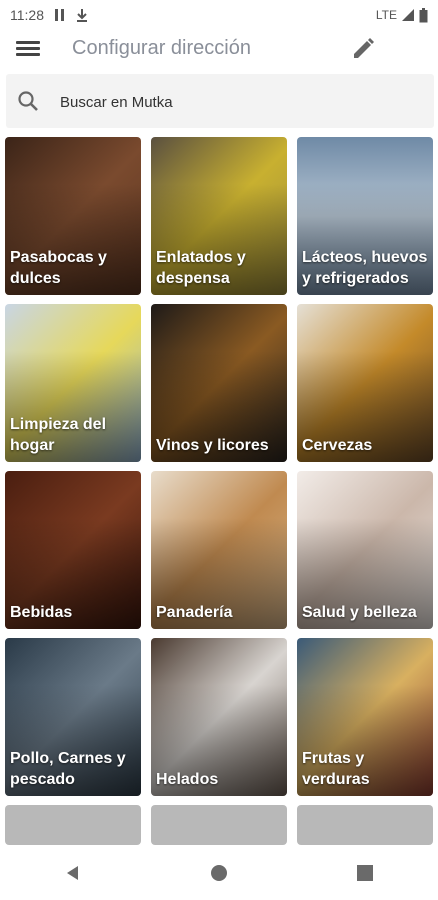  I want to click on hamburger-menu-icon, so click(28, 50).